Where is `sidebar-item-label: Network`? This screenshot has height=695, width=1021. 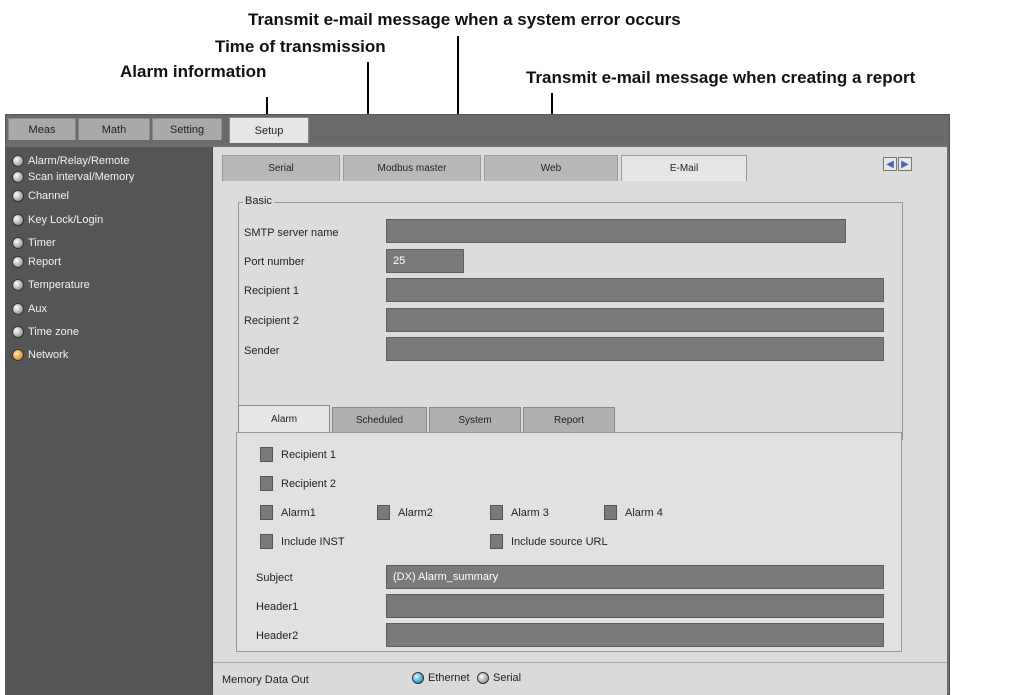
sidebar-item-label: Network is located at coordinates (48, 355).